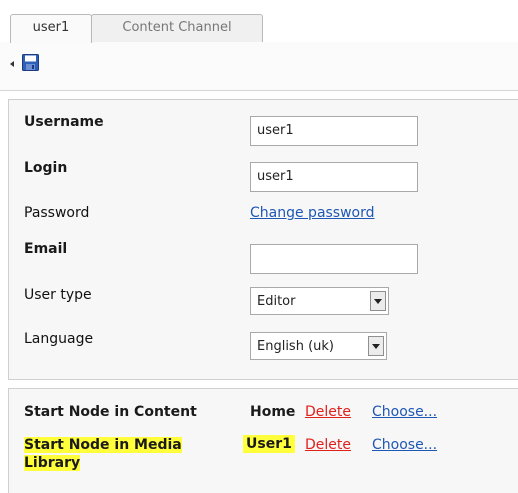 This screenshot has width=518, height=493. I want to click on username-label: Username, so click(64, 122).